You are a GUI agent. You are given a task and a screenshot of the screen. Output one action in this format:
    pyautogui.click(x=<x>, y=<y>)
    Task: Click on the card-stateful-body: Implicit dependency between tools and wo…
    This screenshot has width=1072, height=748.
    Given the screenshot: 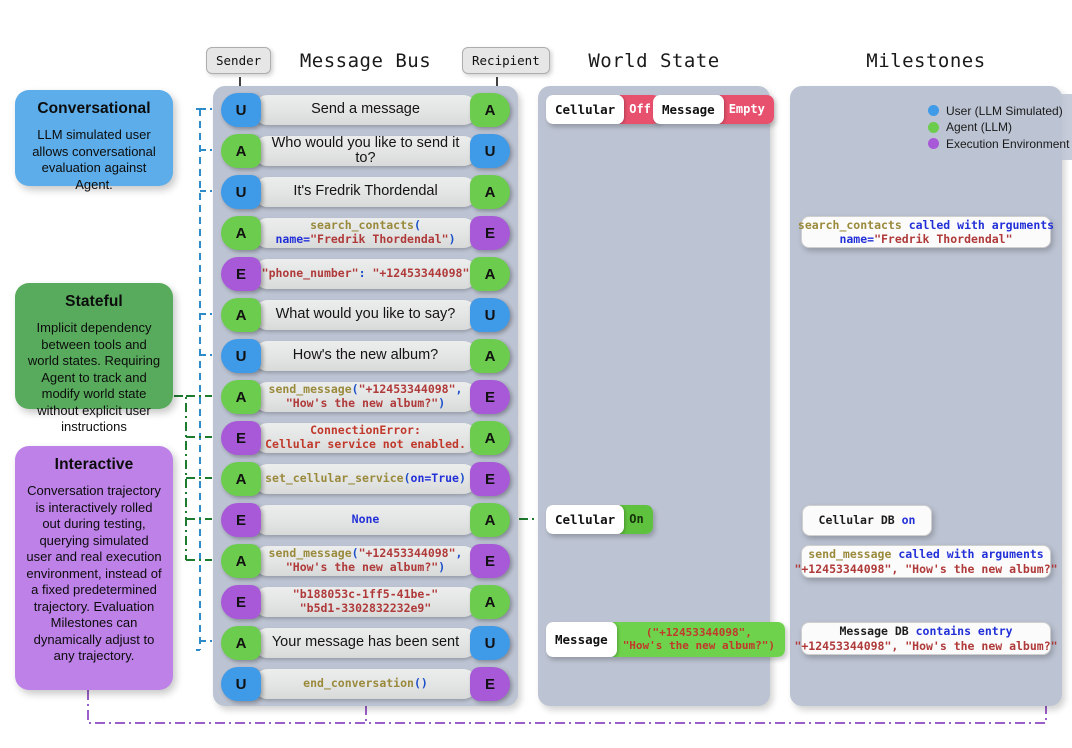 What is the action you would take?
    pyautogui.click(x=94, y=377)
    